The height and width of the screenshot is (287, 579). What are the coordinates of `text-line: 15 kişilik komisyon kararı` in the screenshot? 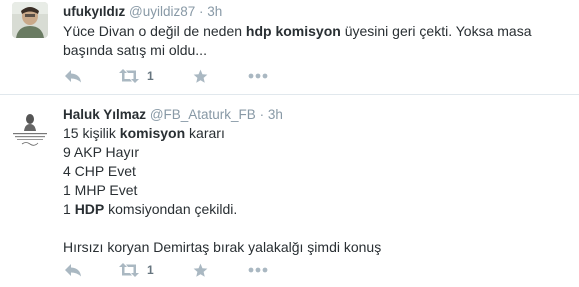 It's located at (313, 133).